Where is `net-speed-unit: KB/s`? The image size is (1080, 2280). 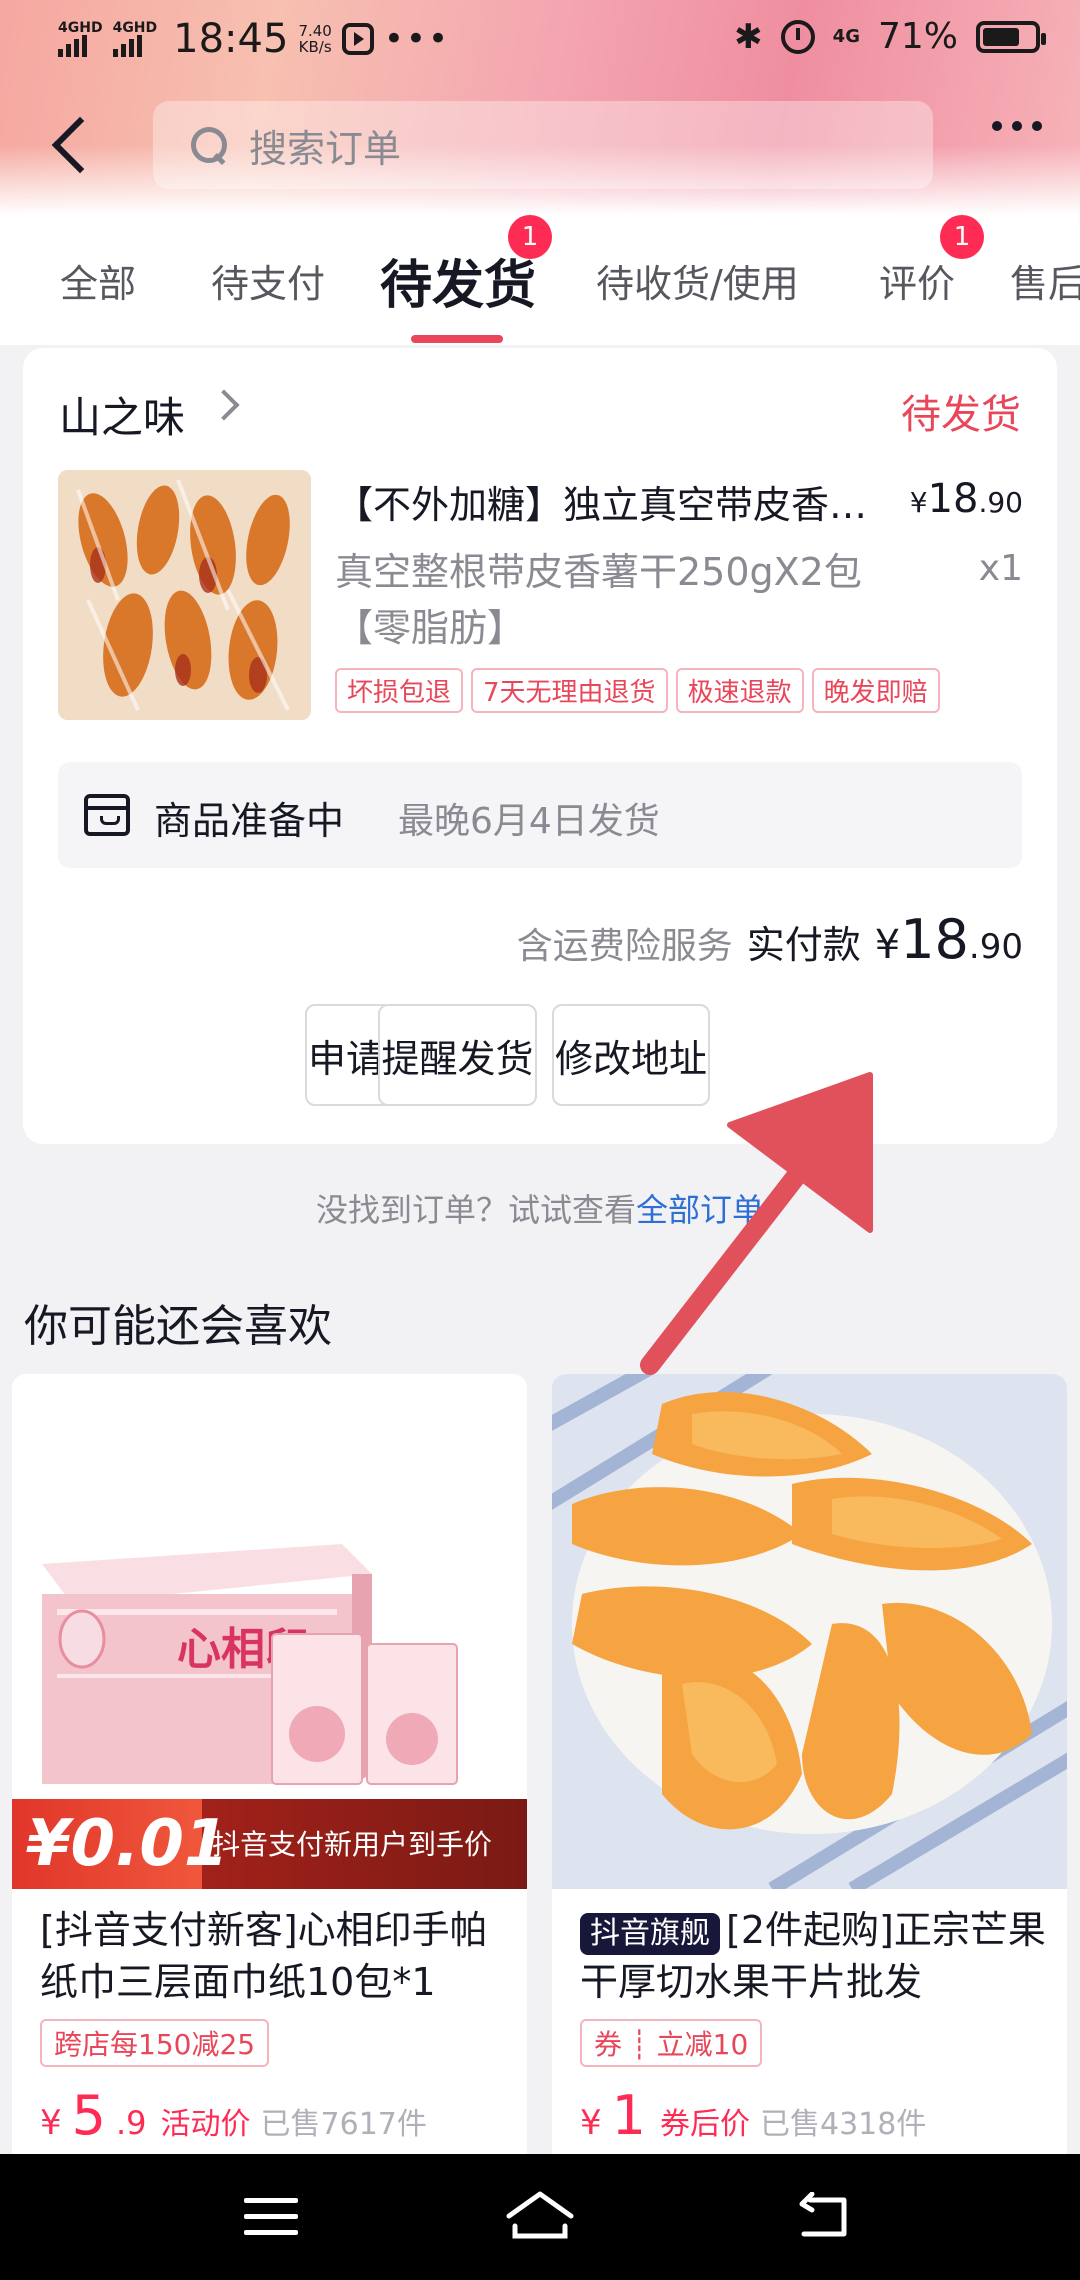
net-speed-unit: KB/s is located at coordinates (315, 47).